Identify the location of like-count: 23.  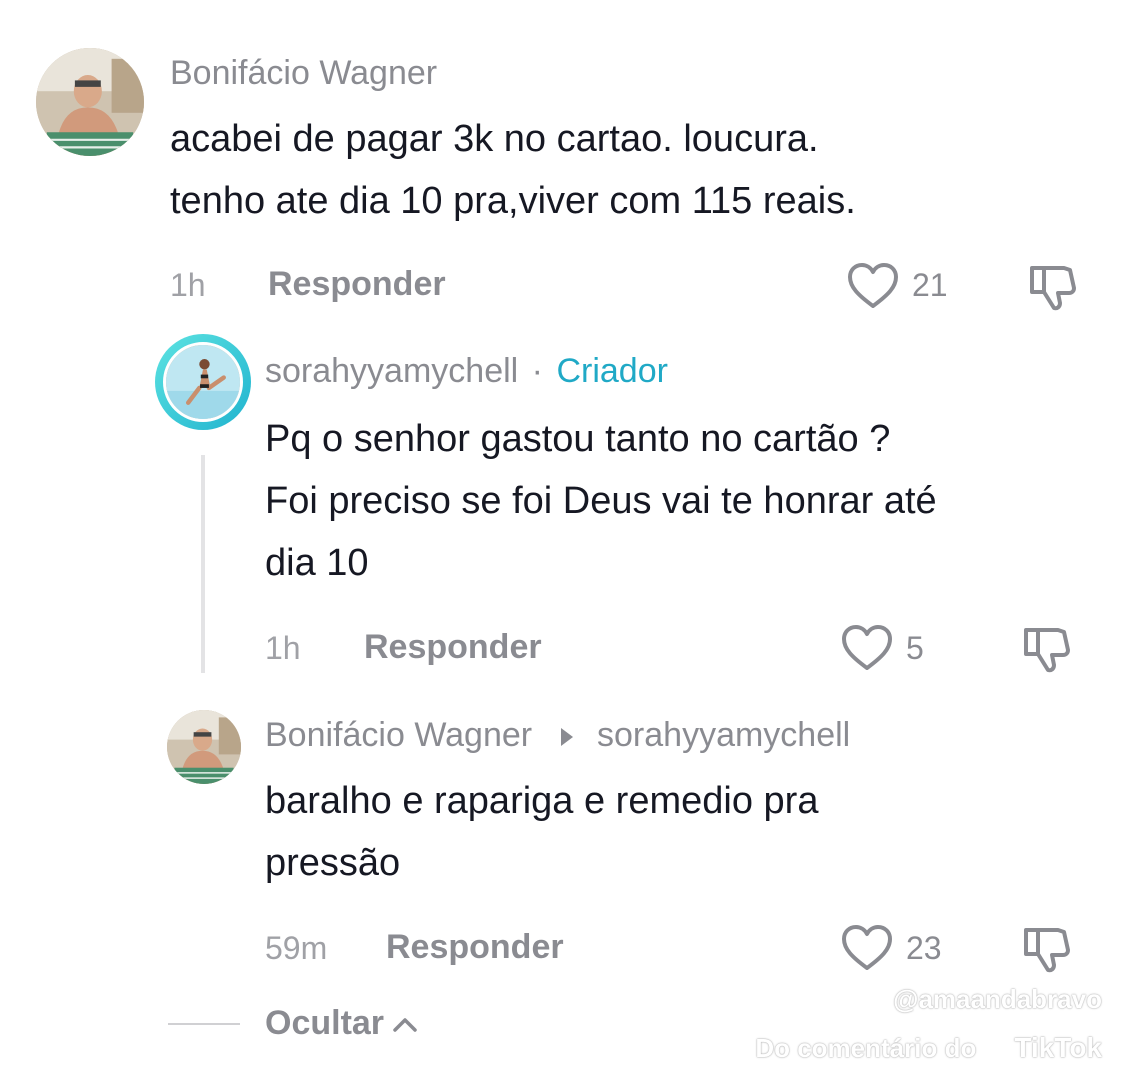
(924, 948).